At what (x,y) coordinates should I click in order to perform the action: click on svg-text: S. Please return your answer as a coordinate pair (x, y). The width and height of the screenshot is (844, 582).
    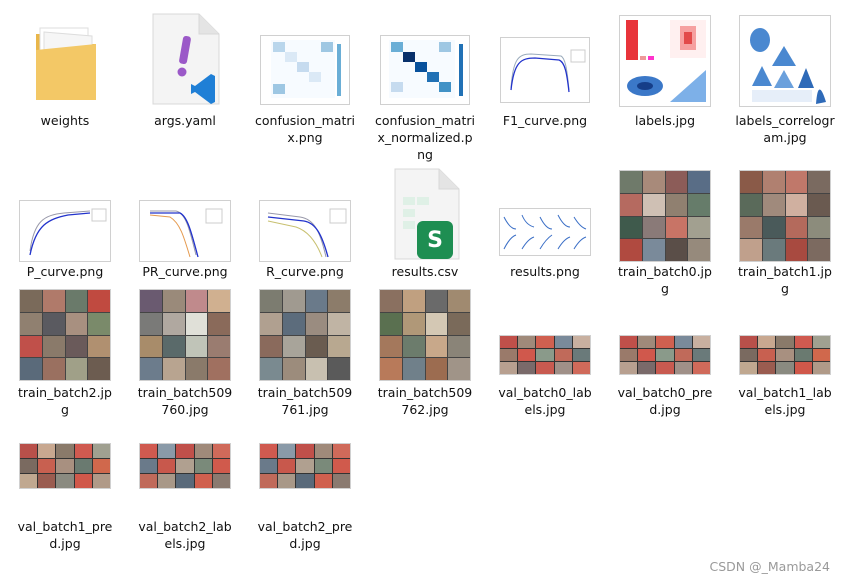
    Looking at the image, I should click on (435, 240).